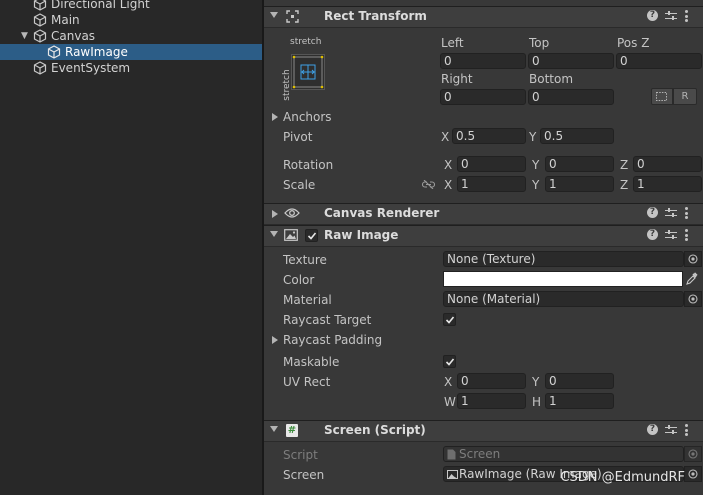 The image size is (703, 495). Describe the element at coordinates (483, 61) in the screenshot. I see `left-field: 0` at that location.